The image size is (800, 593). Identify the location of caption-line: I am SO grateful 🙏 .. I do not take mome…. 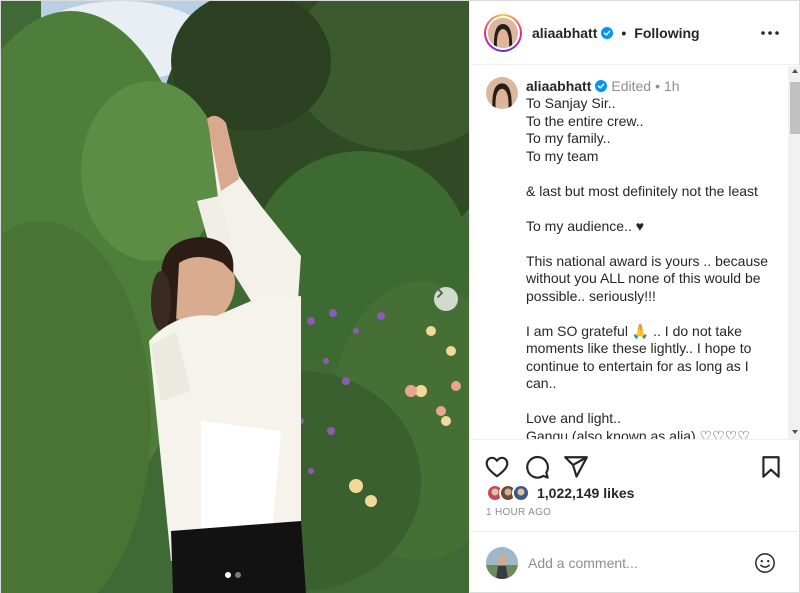
(639, 357).